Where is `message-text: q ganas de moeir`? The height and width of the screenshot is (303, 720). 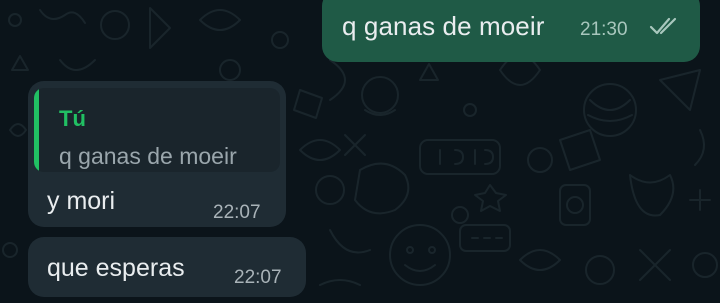
message-text: q ganas de moeir is located at coordinates (443, 26).